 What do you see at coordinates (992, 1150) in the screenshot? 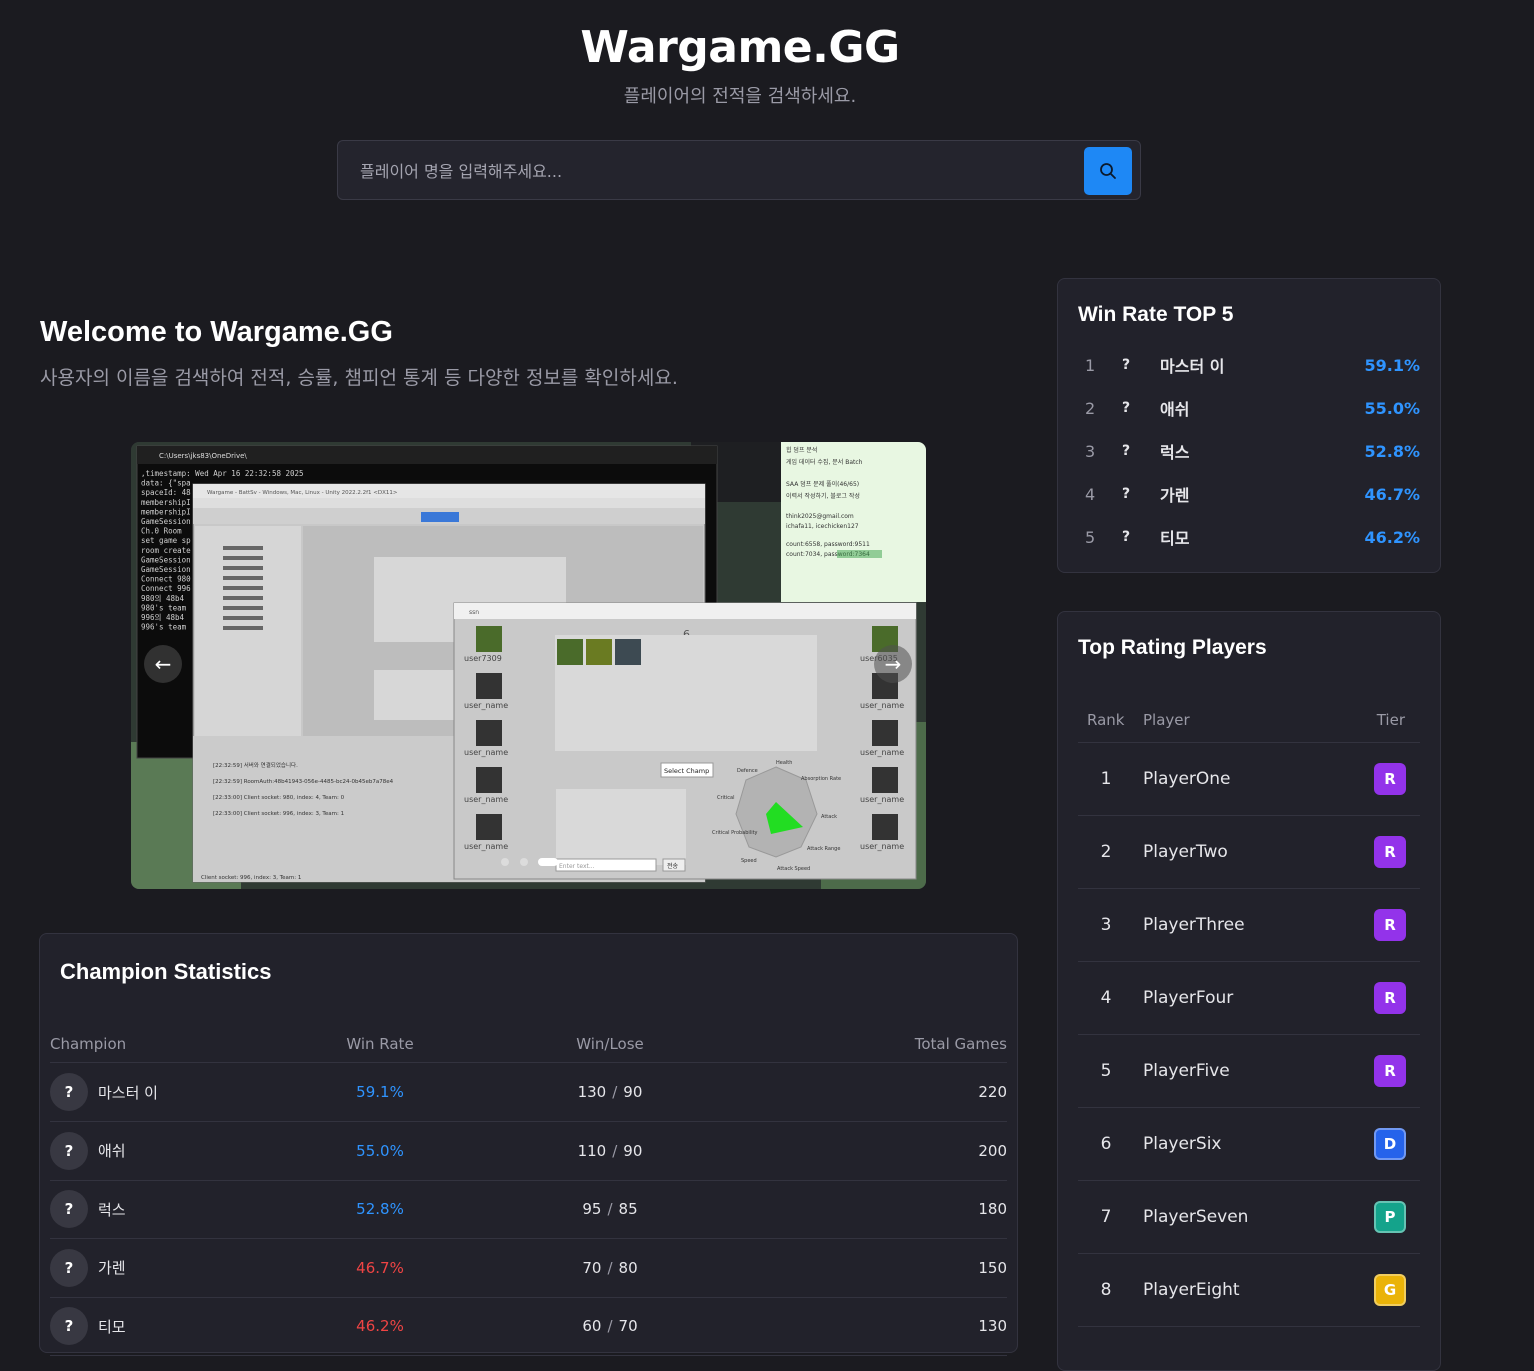
I see `total-games-cell: 200` at bounding box center [992, 1150].